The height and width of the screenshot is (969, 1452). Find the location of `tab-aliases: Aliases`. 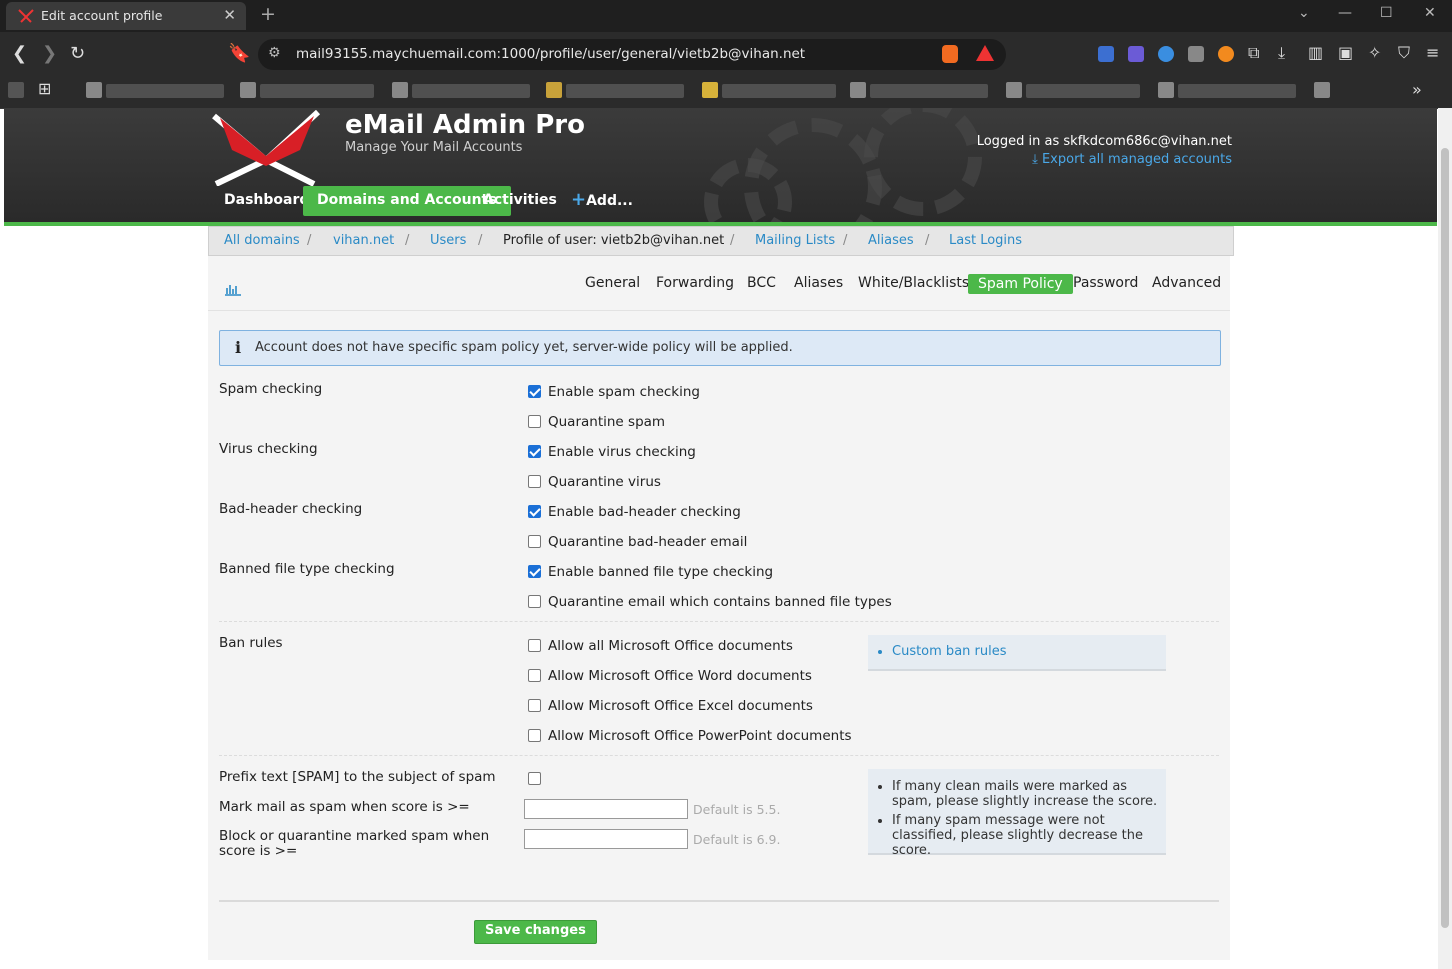

tab-aliases: Aliases is located at coordinates (818, 283).